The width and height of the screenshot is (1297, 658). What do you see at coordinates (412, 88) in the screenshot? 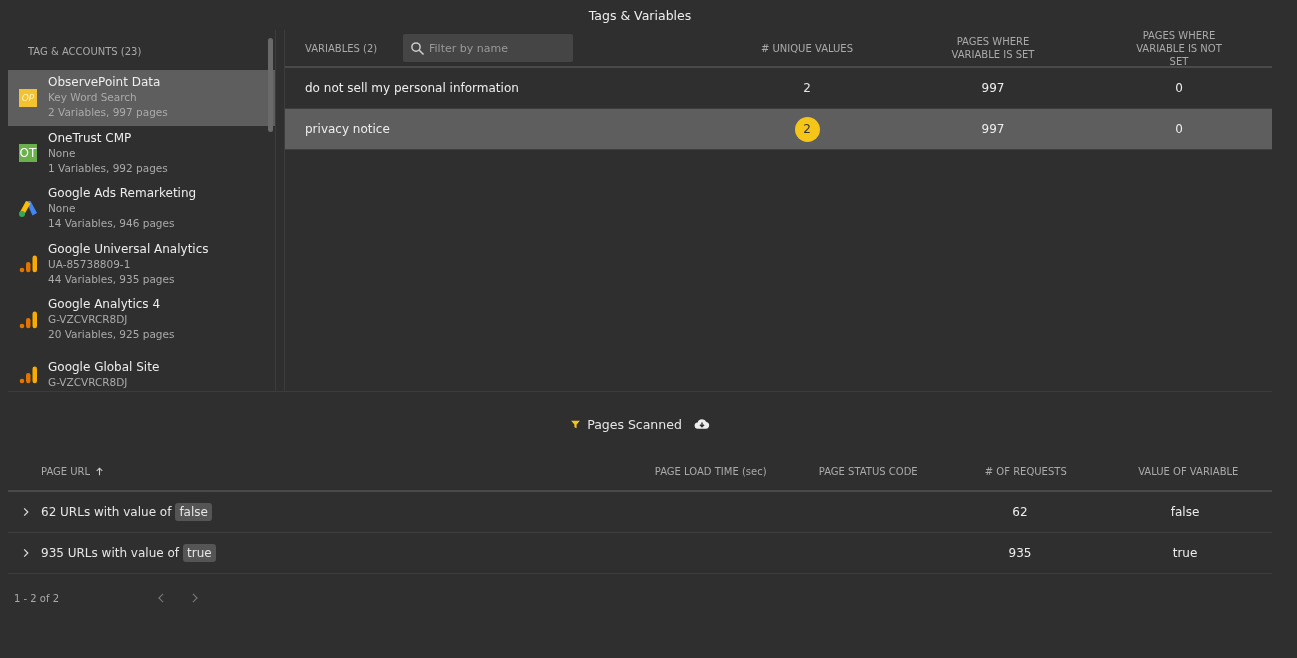
I see `table-cell-text: do not sell my personal information` at bounding box center [412, 88].